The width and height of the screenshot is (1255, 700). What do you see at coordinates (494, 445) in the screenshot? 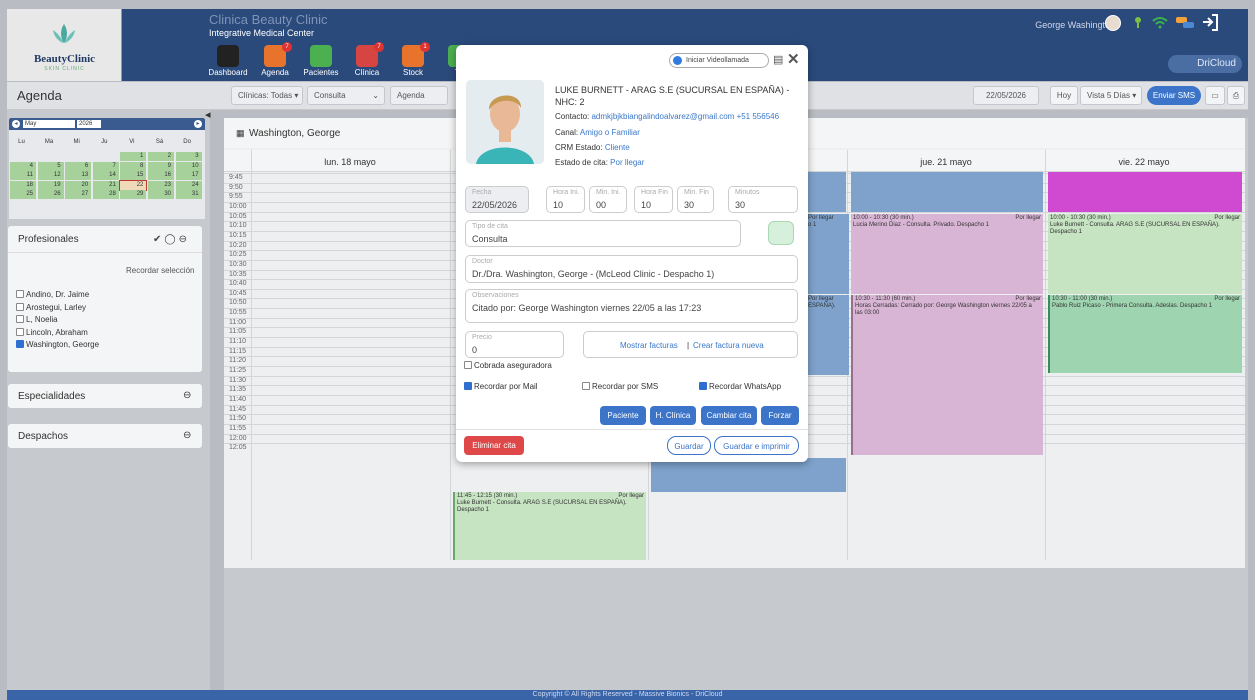
I see `delete-appointment-button: Eliminar cita` at bounding box center [494, 445].